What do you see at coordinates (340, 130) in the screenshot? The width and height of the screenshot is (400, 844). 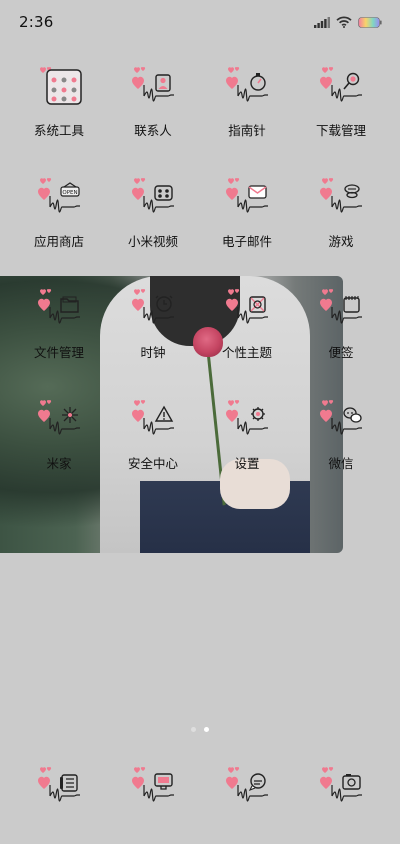 I see `app-label: 下载管理` at bounding box center [340, 130].